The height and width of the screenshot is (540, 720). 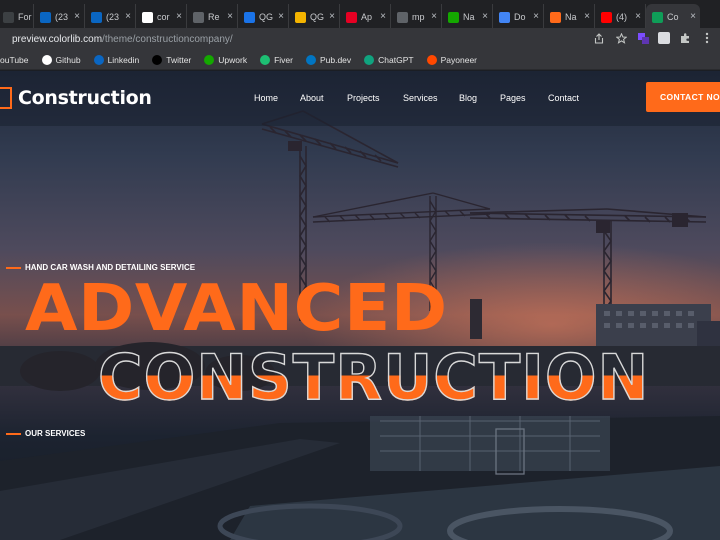 What do you see at coordinates (6, 98) in the screenshot?
I see `logo-bracket-icon` at bounding box center [6, 98].